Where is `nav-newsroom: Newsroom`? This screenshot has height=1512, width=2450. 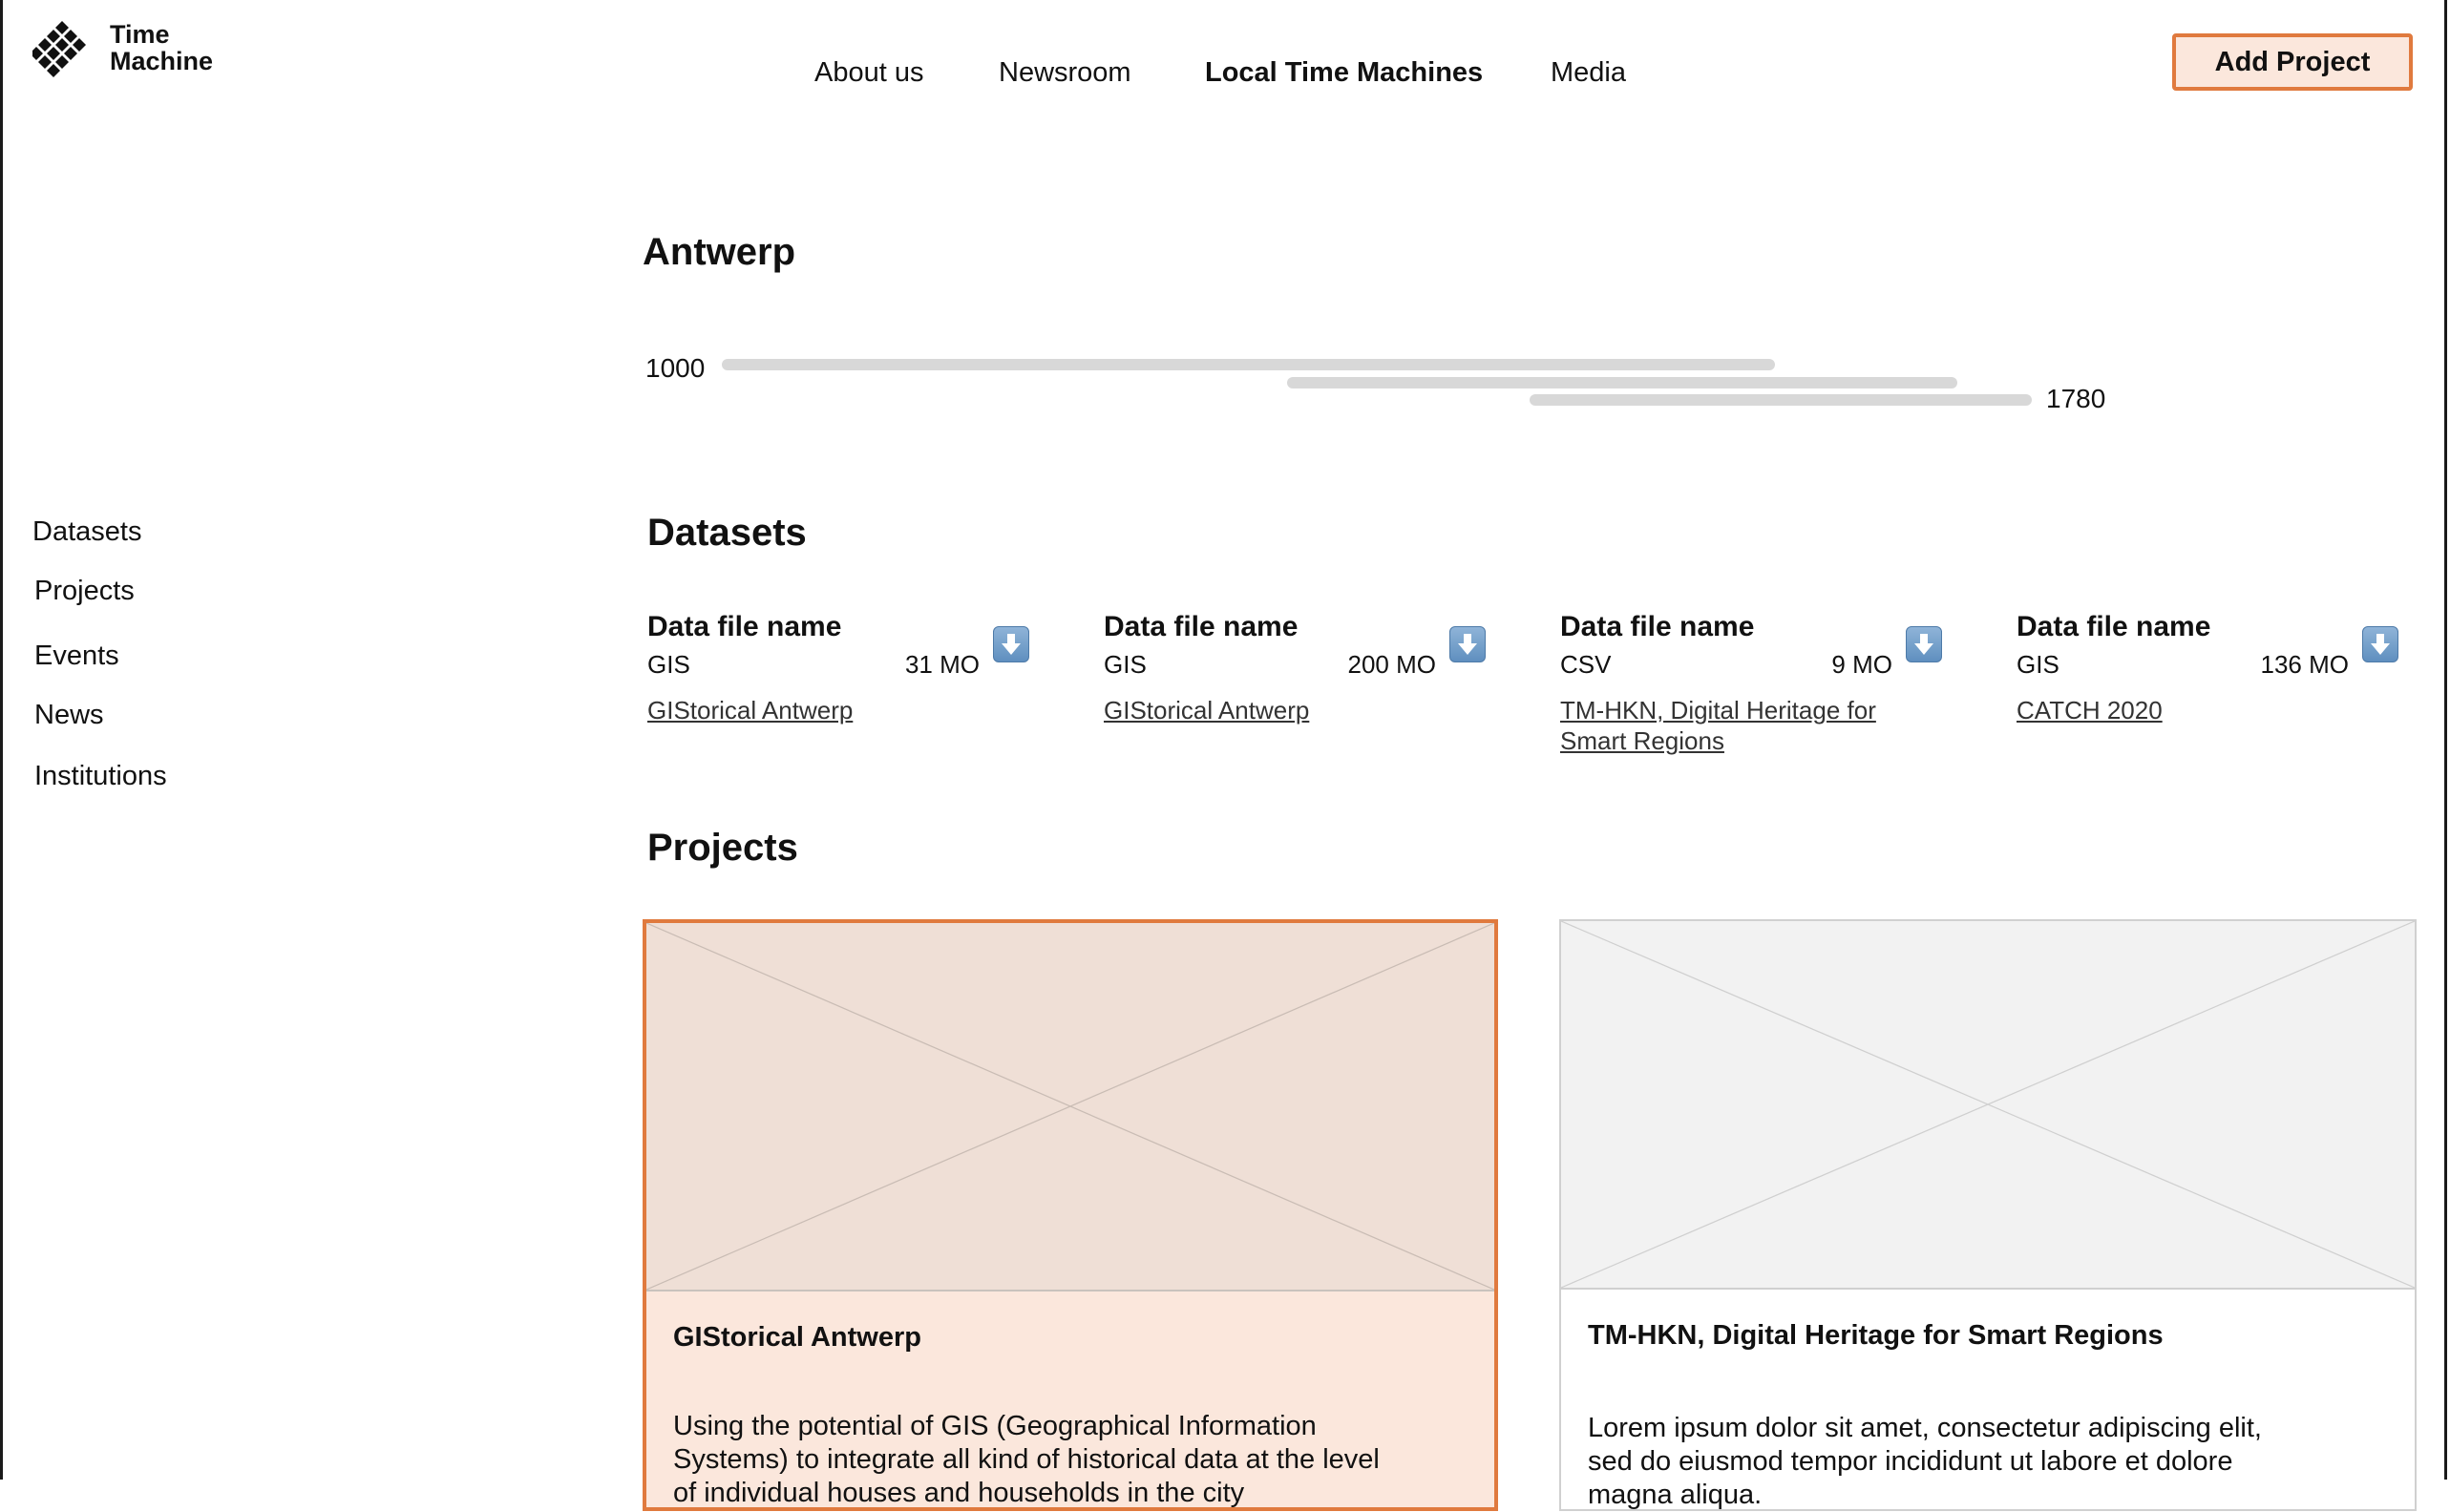 nav-newsroom: Newsroom is located at coordinates (1065, 73).